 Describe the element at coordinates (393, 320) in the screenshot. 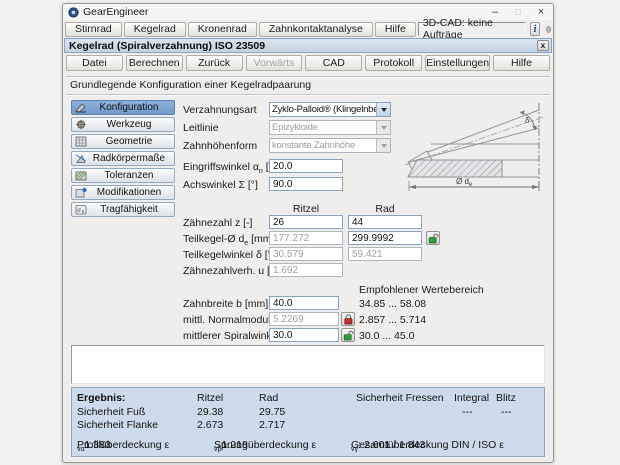

I see `normalmodul-range: 2.857 ... 5.714` at that location.